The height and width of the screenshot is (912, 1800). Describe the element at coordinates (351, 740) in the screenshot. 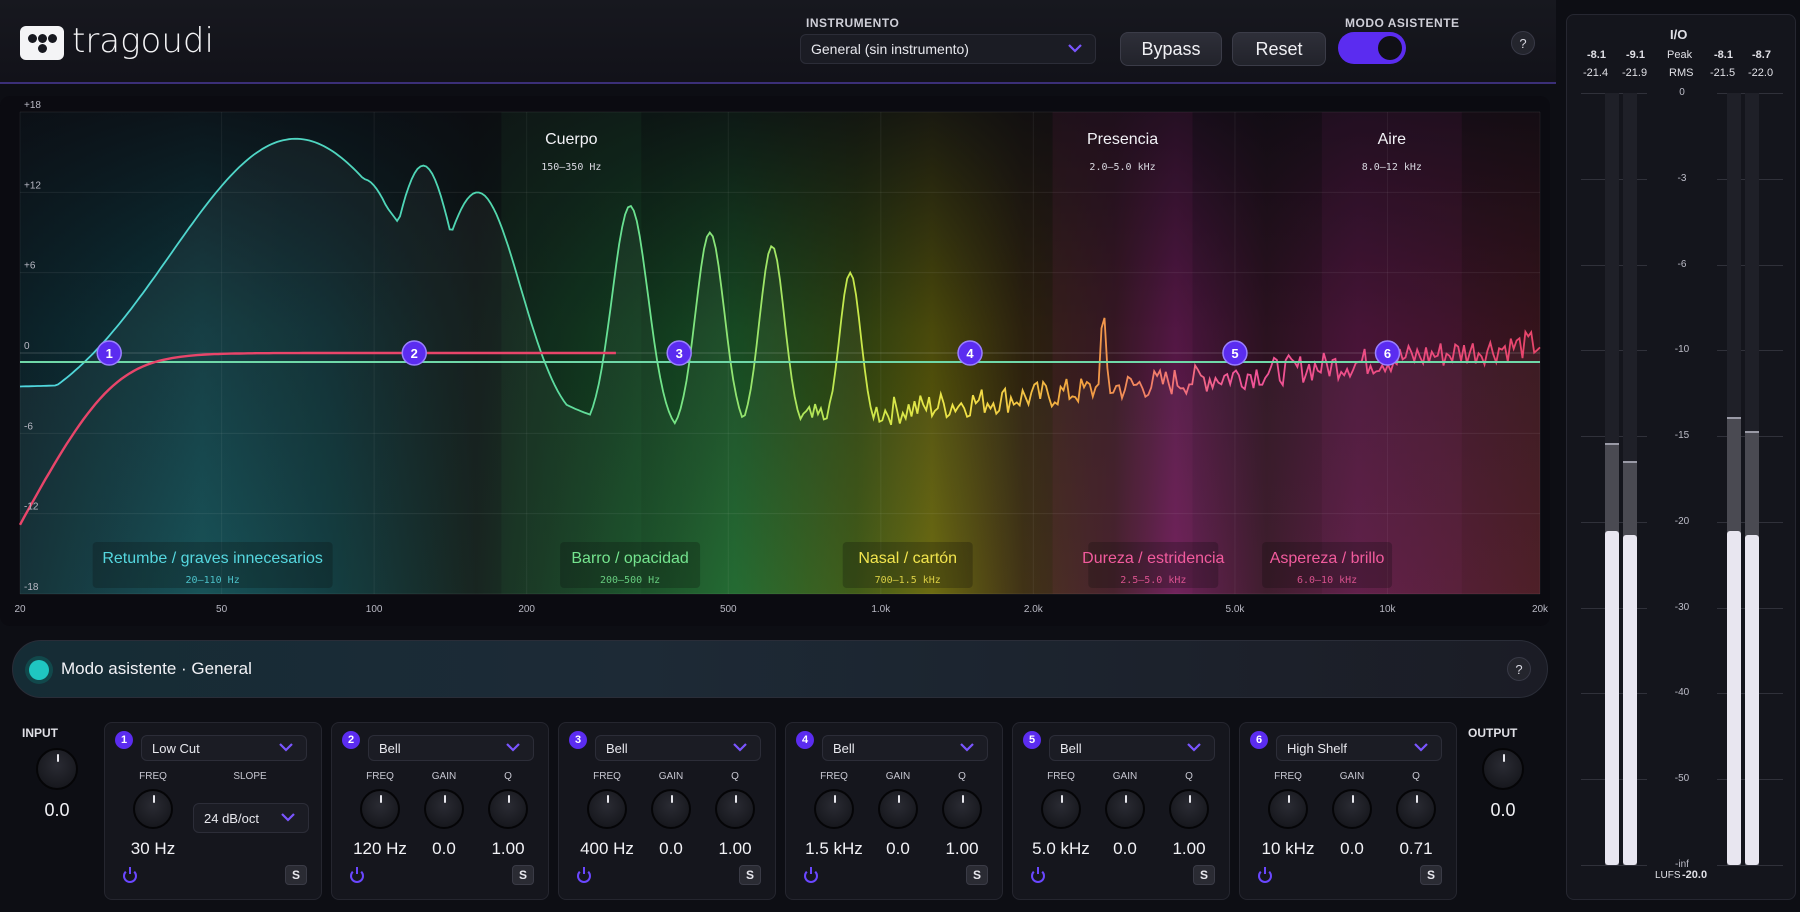

I see `band-number-badge: 2` at that location.